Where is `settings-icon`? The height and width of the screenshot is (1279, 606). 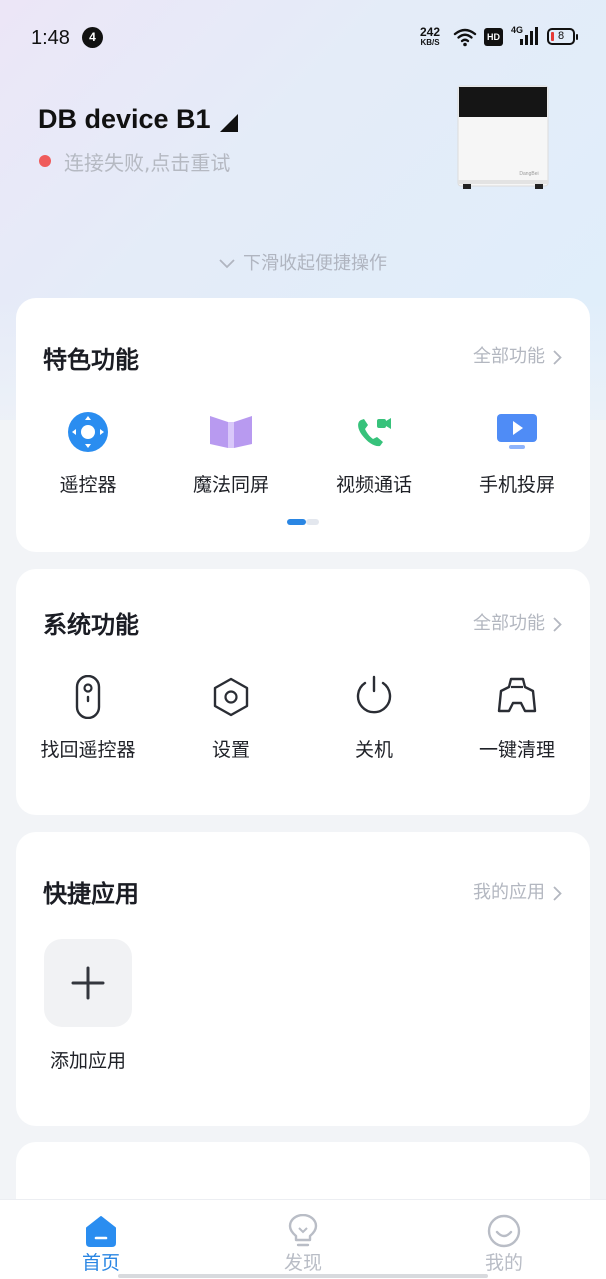
settings-icon is located at coordinates (231, 697).